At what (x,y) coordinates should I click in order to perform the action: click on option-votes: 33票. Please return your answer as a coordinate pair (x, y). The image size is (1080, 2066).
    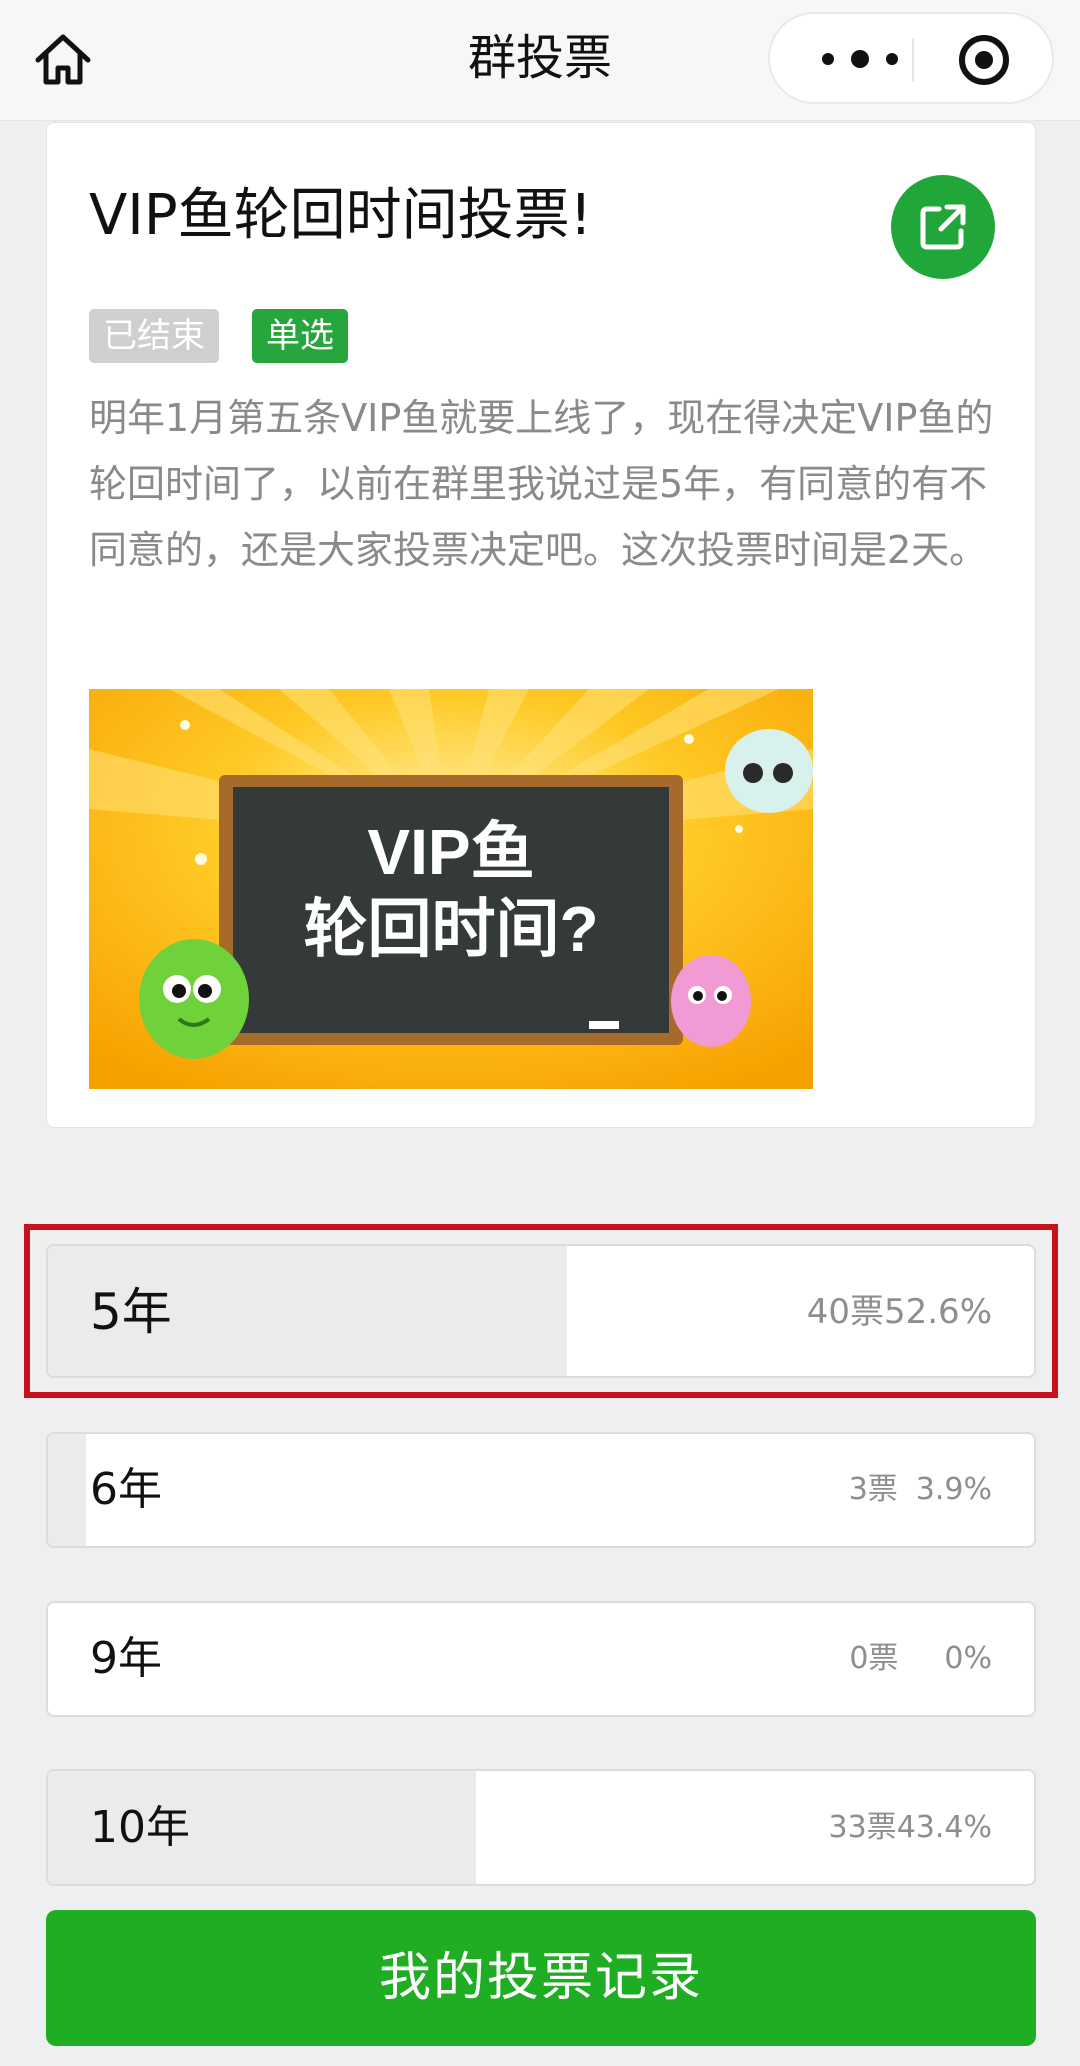
    Looking at the image, I should click on (862, 1827).